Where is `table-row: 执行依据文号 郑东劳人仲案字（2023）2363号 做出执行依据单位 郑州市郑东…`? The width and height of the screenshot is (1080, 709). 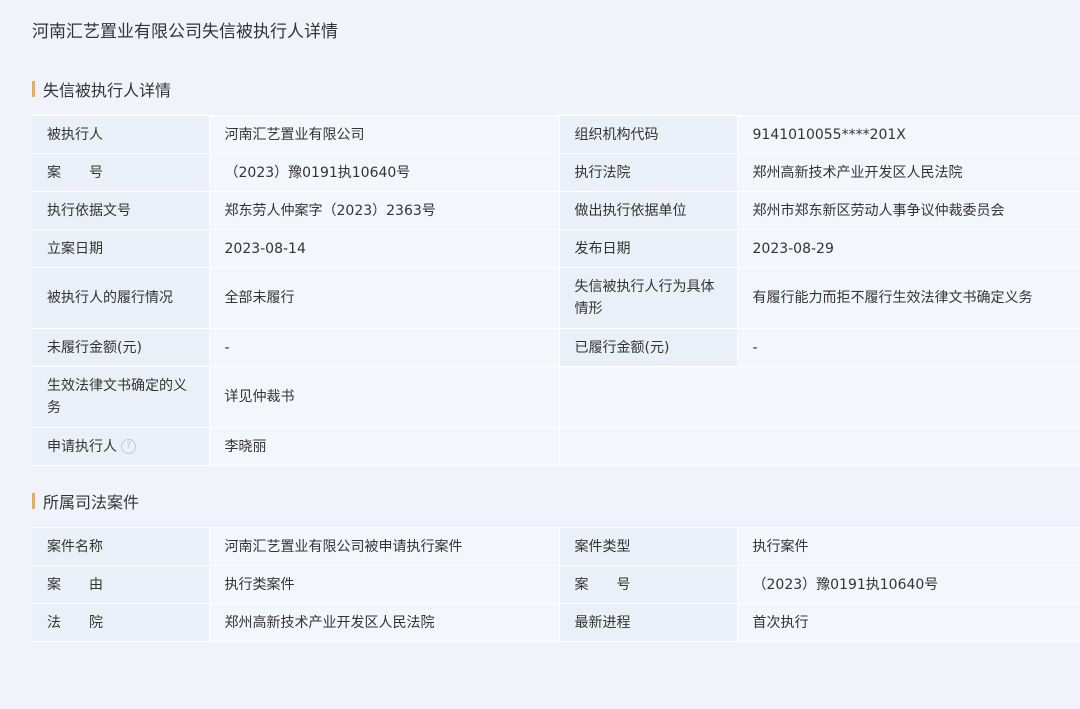 table-row: 执行依据文号 郑东劳人仲案字（2023）2363号 做出执行依据单位 郑州市郑东… is located at coordinates (556, 210).